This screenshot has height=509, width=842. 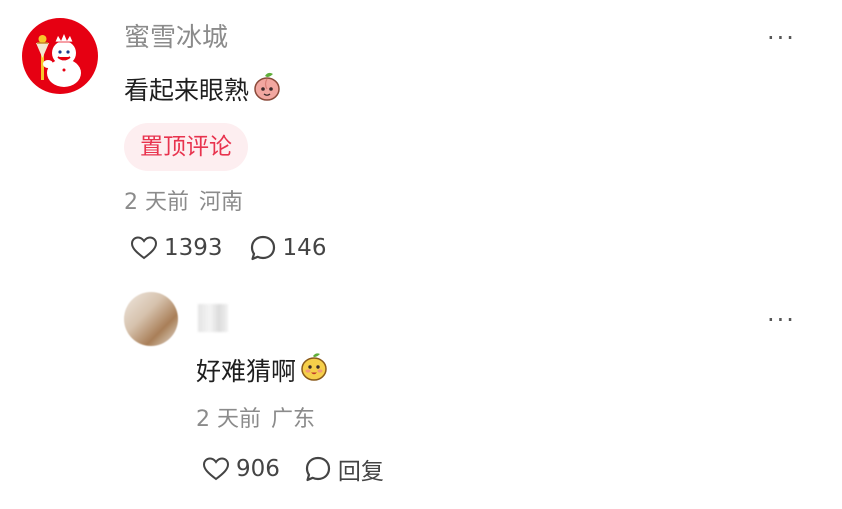 I want to click on reply-more-options-icon: ···, so click(x=781, y=320).